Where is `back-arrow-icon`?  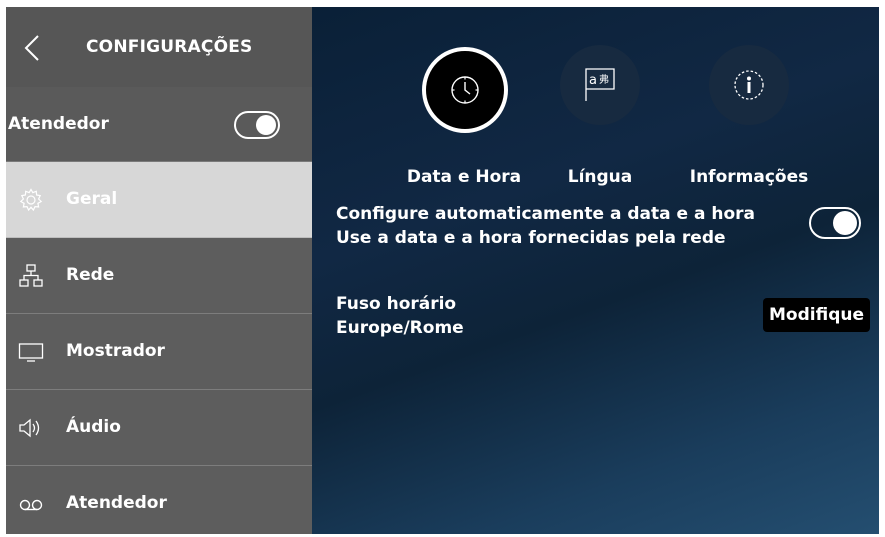
back-arrow-icon is located at coordinates (32, 48).